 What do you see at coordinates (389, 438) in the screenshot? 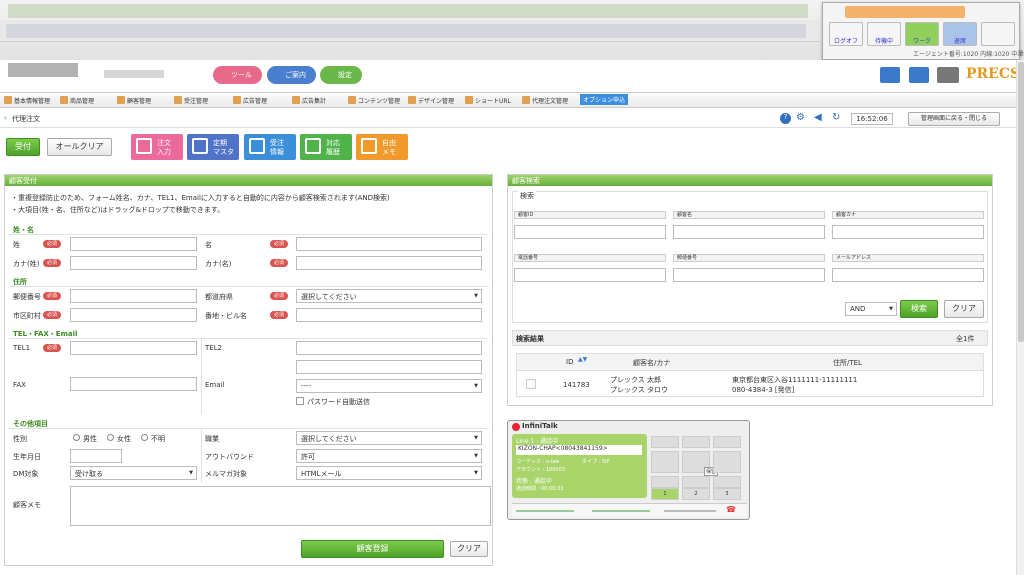
I see `job-select: 選択してください` at bounding box center [389, 438].